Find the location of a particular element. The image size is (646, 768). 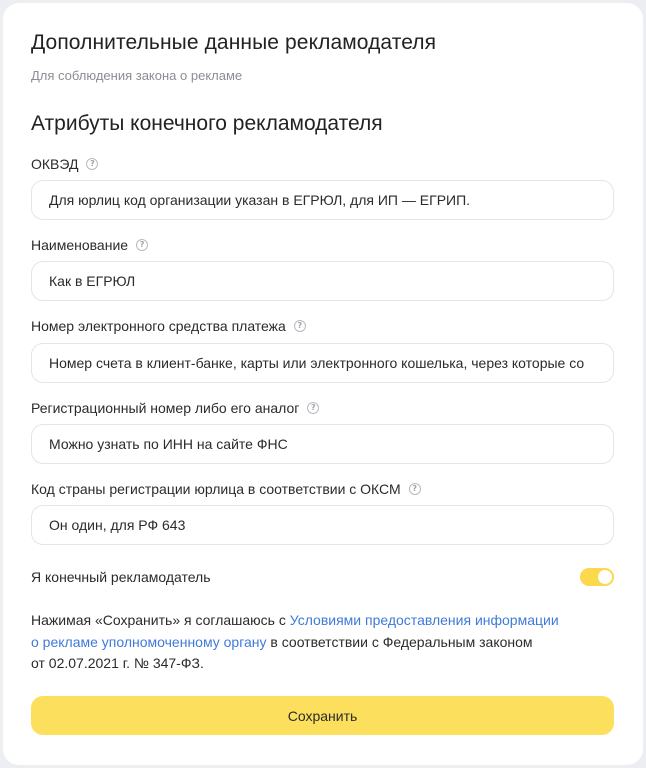

registration-number-label: Регистрационный номер либо его аналог ? is located at coordinates (175, 408).